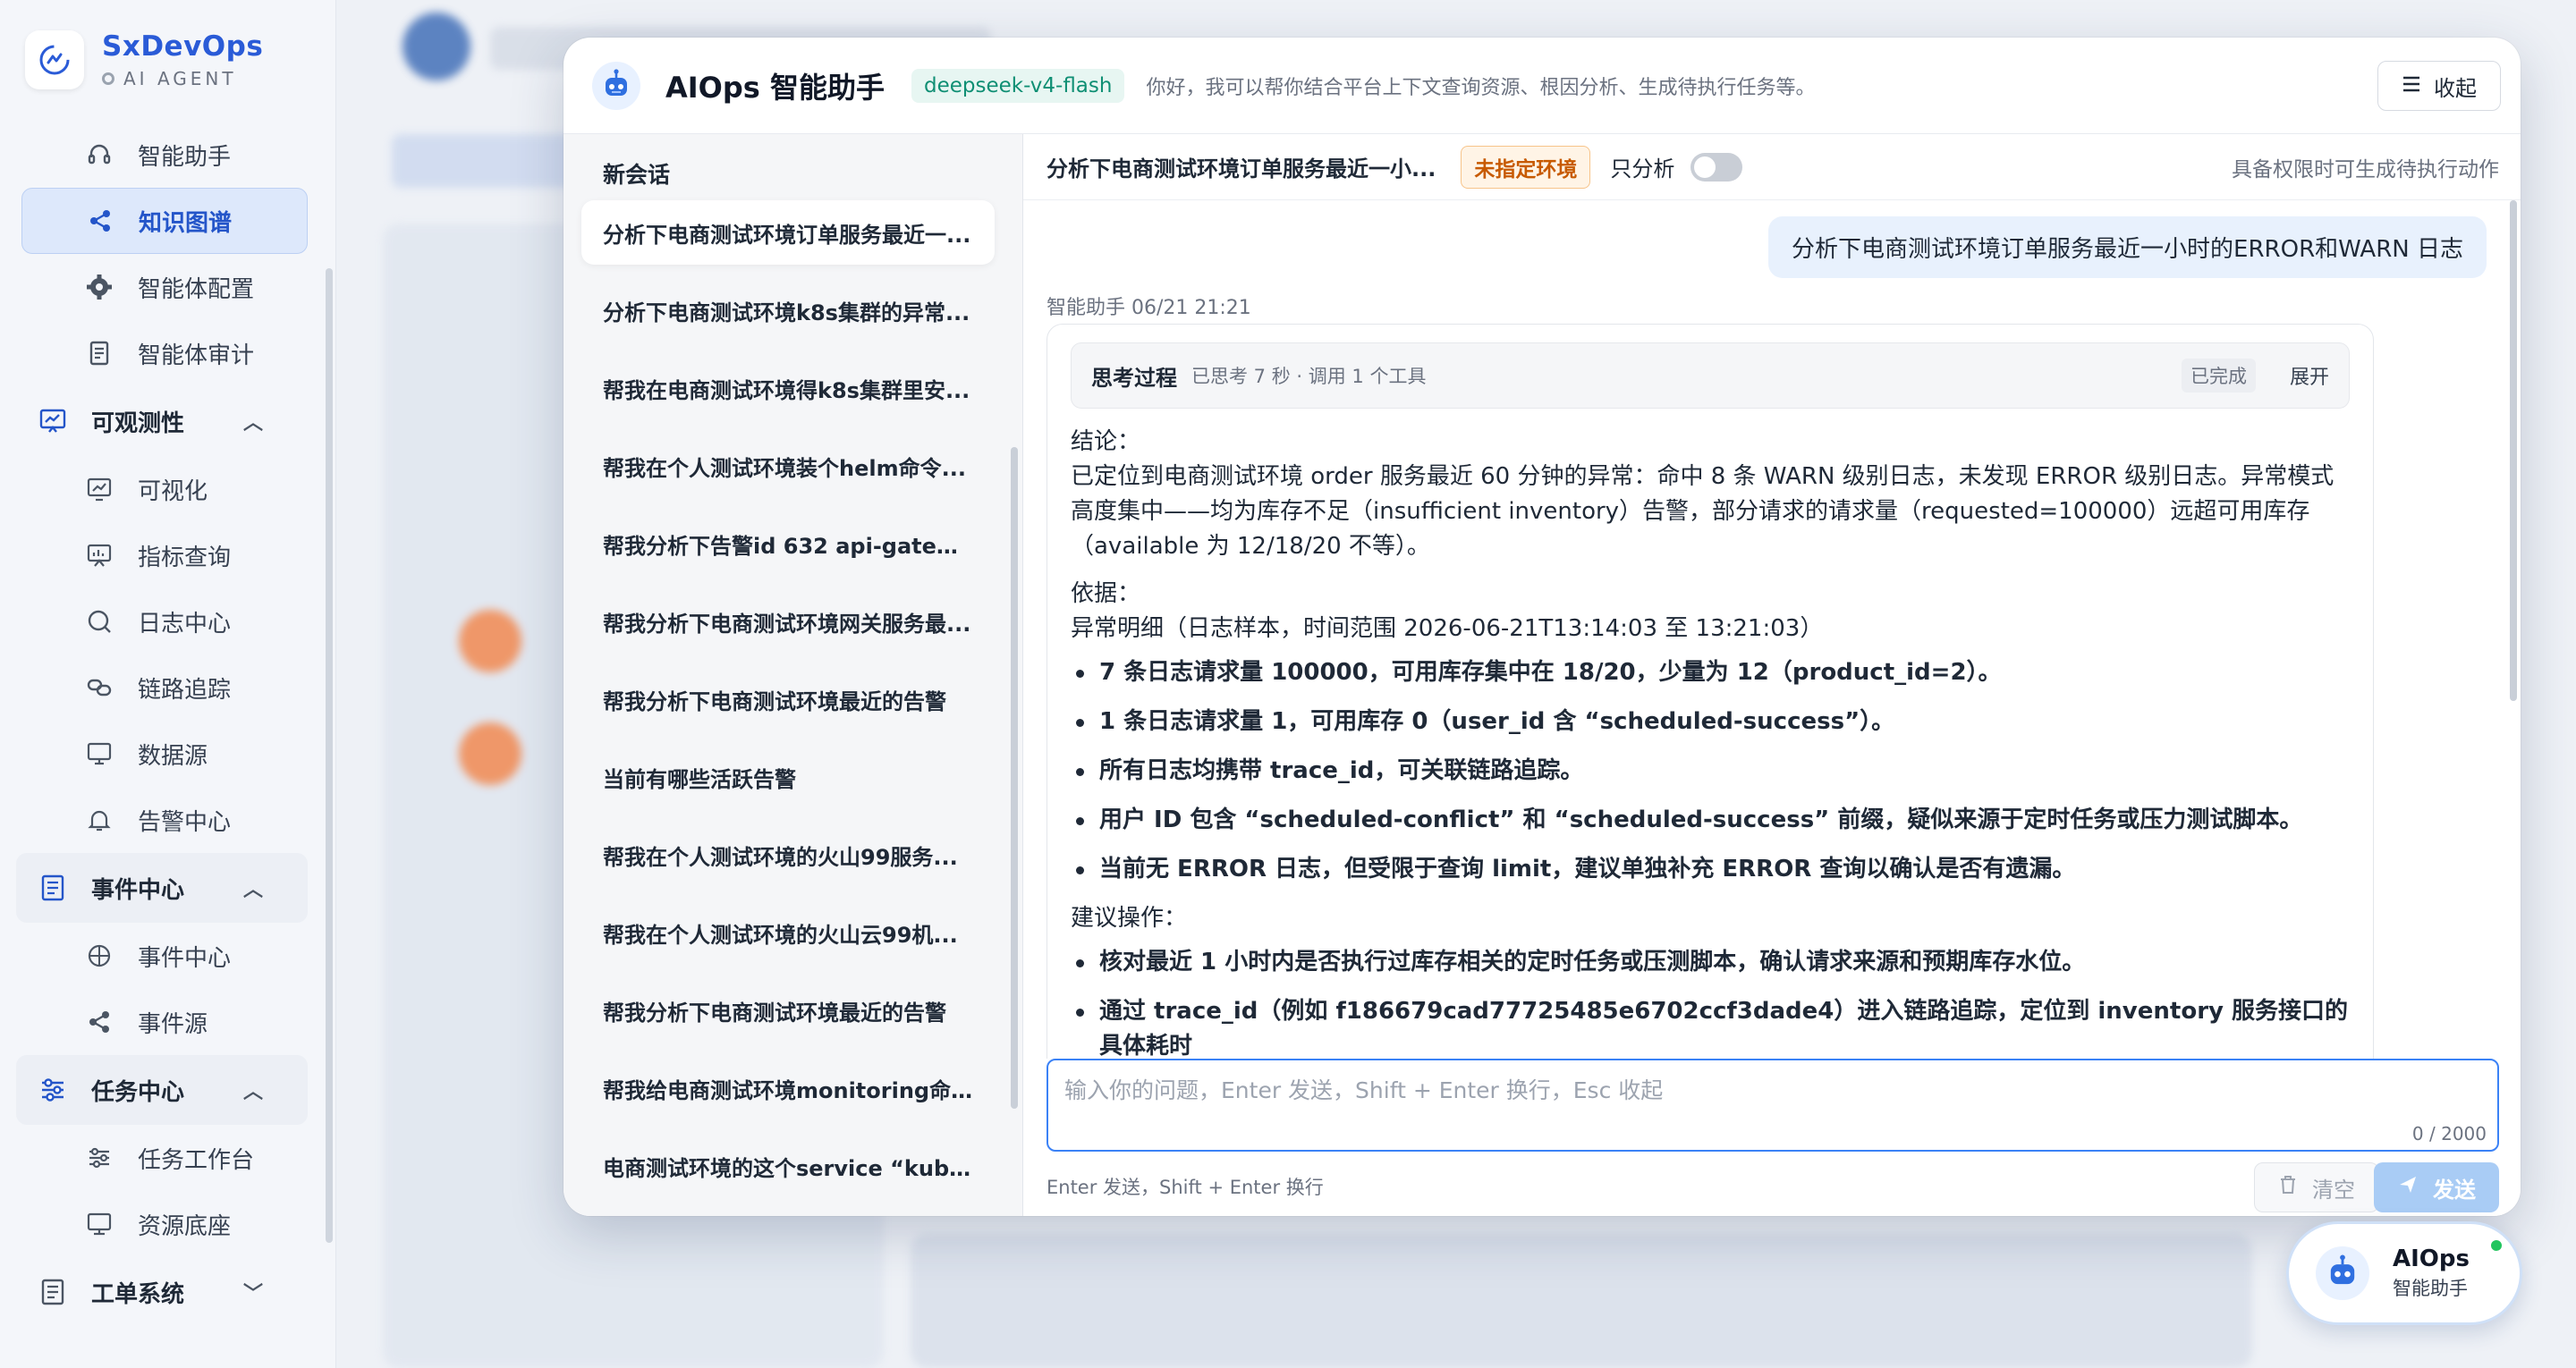  I want to click on sidebar-group-tickets: 工单系统 ﹀, so click(162, 1292).